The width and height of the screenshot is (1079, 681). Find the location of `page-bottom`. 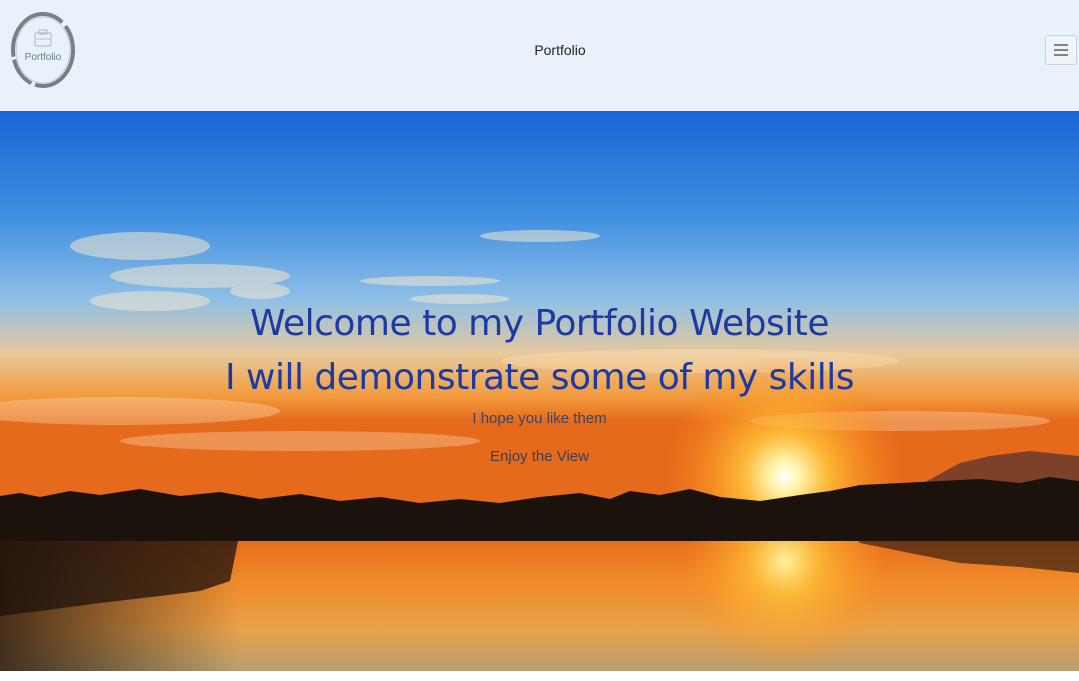

page-bottom is located at coordinates (539, 676).